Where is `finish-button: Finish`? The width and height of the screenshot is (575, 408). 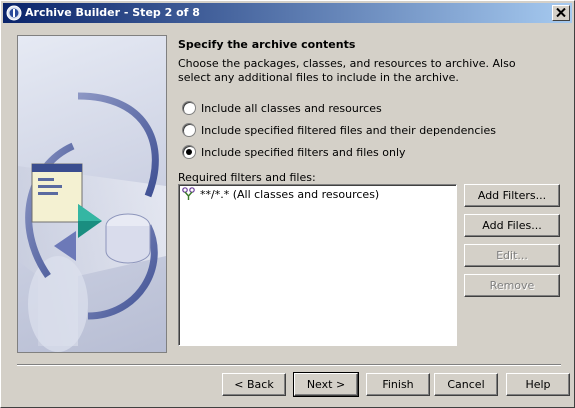
finish-button: Finish is located at coordinates (398, 384).